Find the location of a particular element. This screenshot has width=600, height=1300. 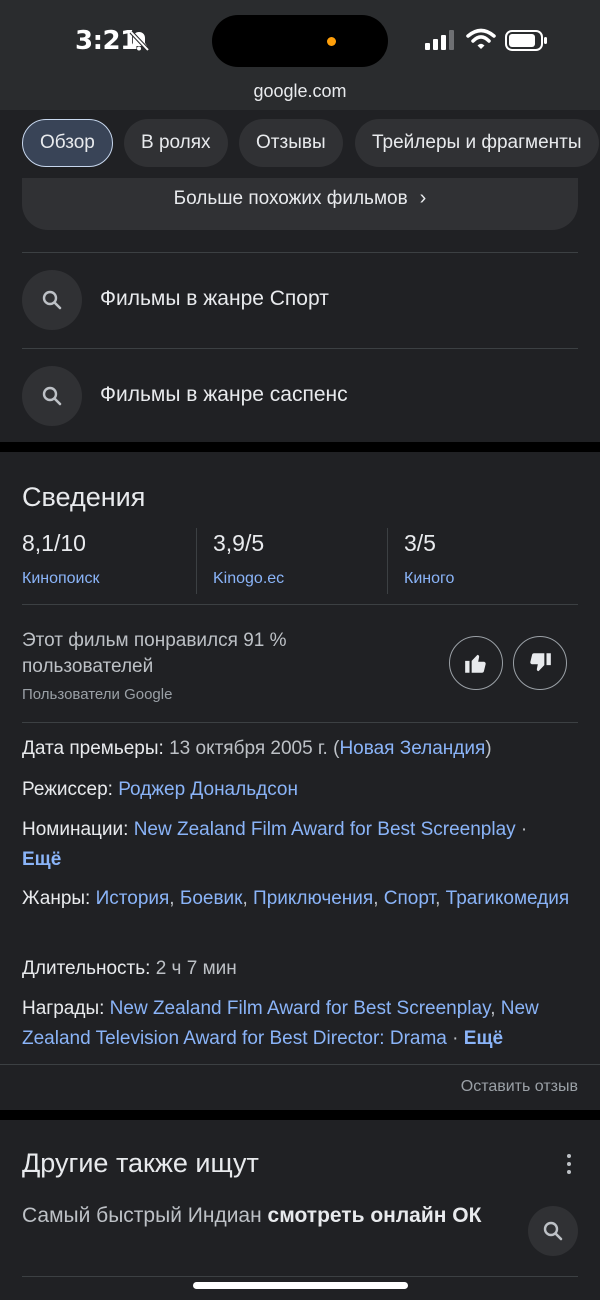

dynamic-island is located at coordinates (300, 41).